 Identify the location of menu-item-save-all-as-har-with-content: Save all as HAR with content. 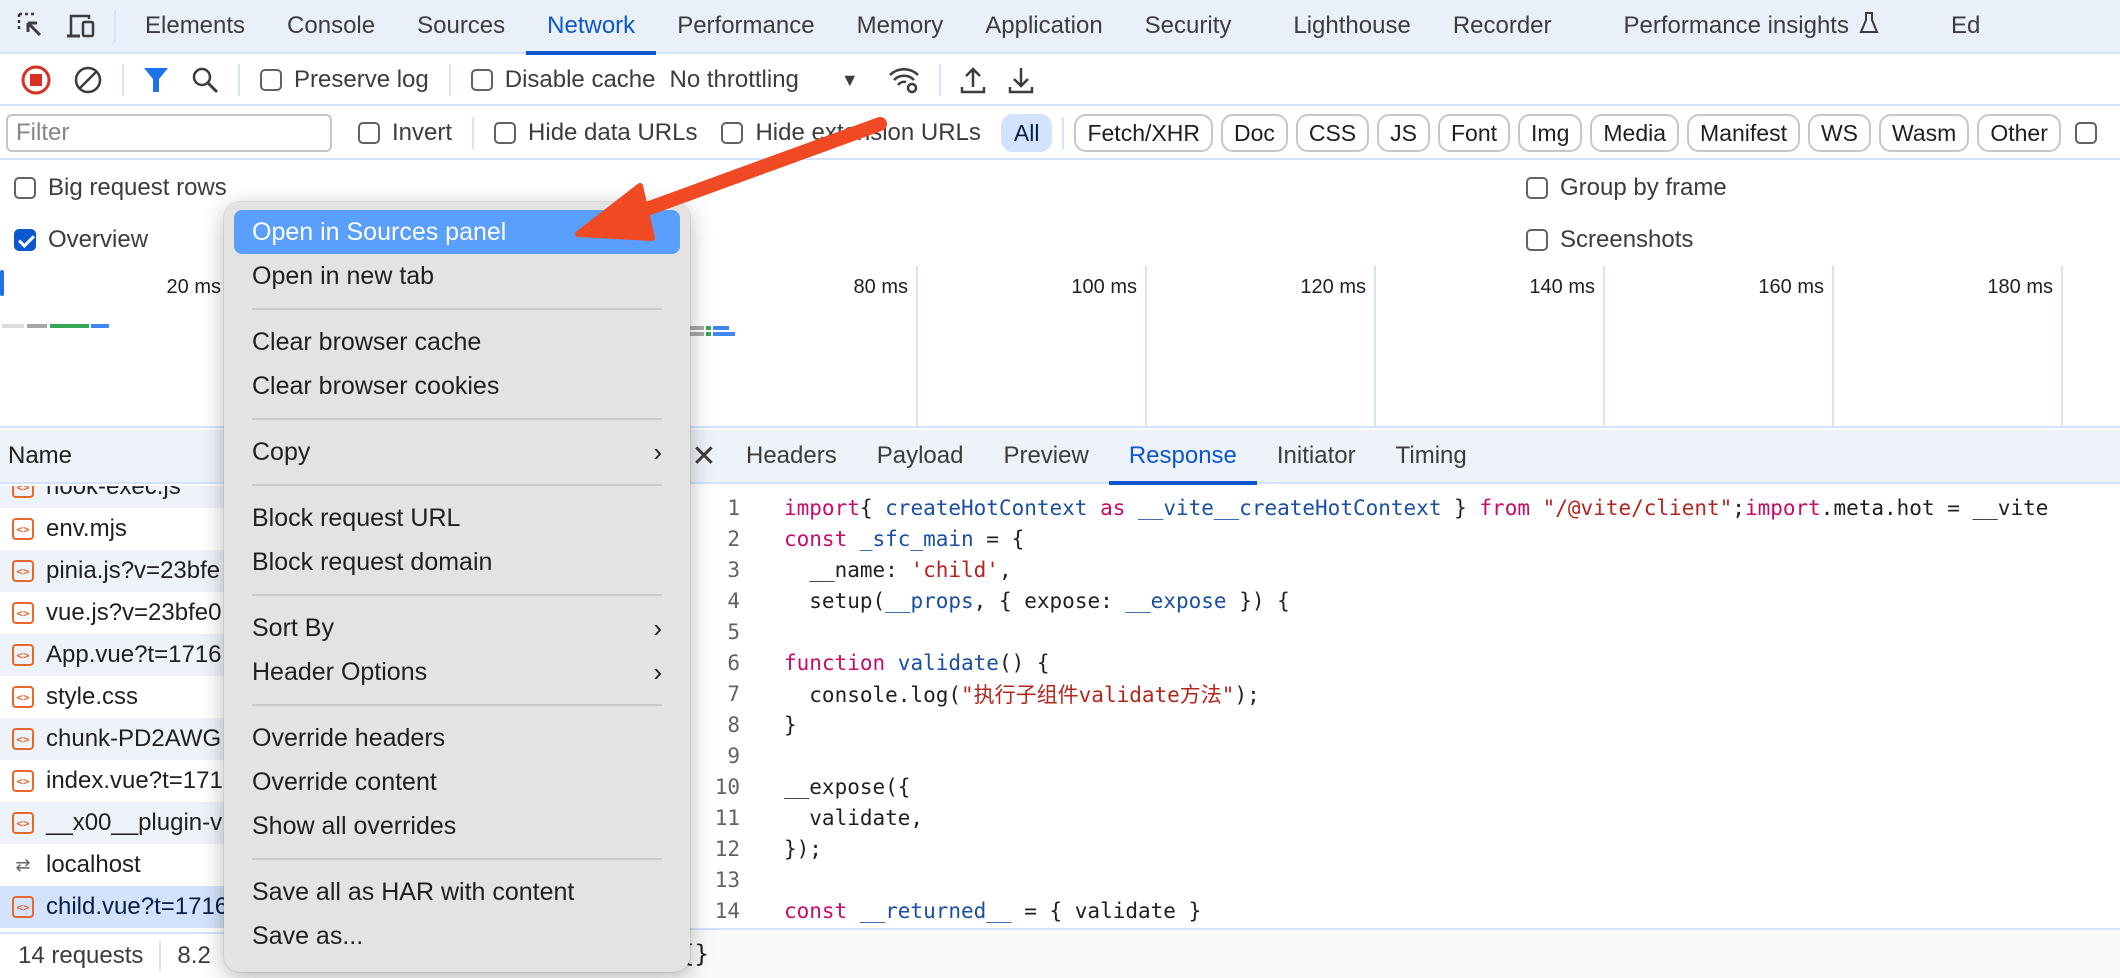
(457, 892).